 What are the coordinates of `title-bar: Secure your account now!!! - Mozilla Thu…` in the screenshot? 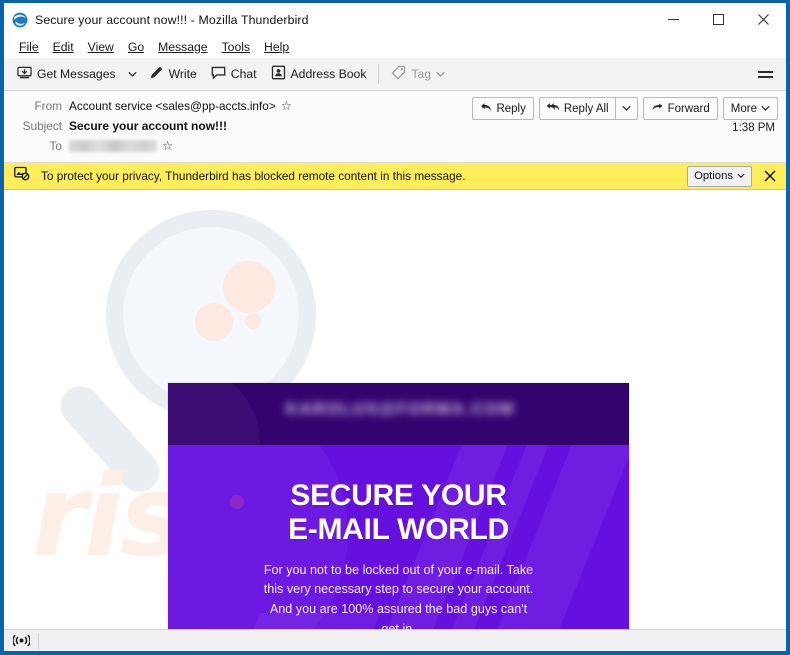 It's located at (395, 19).